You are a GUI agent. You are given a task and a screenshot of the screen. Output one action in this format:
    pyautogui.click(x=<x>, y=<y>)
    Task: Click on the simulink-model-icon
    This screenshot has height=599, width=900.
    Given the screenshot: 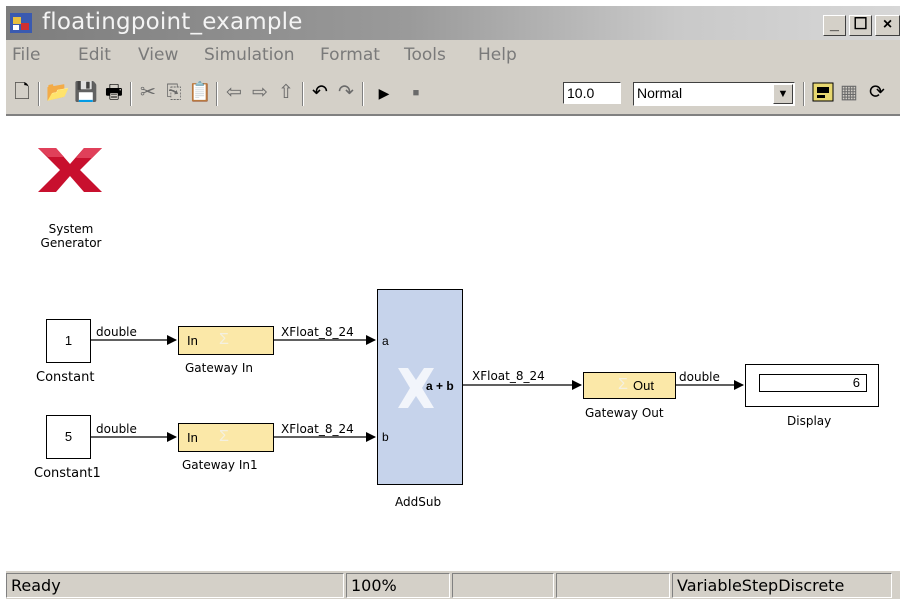 What is the action you would take?
    pyautogui.click(x=21, y=23)
    